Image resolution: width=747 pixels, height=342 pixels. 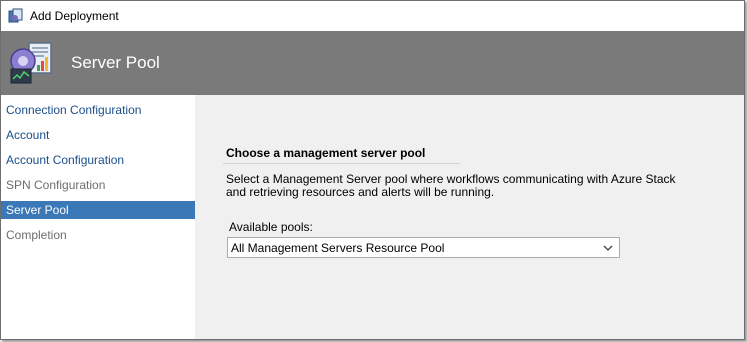 What do you see at coordinates (56, 185) in the screenshot?
I see `nav-item-spn-configuration: SPN Configuration` at bounding box center [56, 185].